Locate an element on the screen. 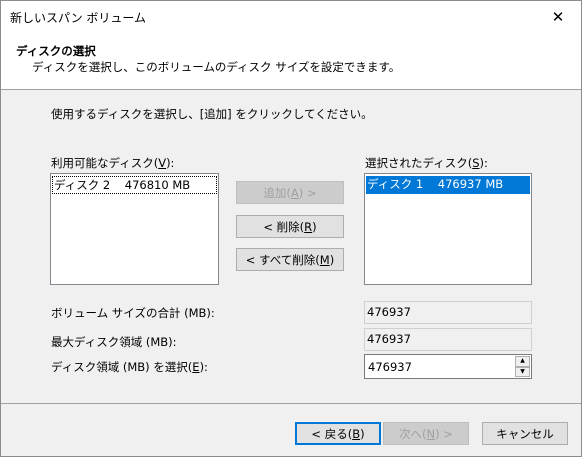 This screenshot has height=457, width=582. remove-button: < 削除(R) is located at coordinates (290, 226).